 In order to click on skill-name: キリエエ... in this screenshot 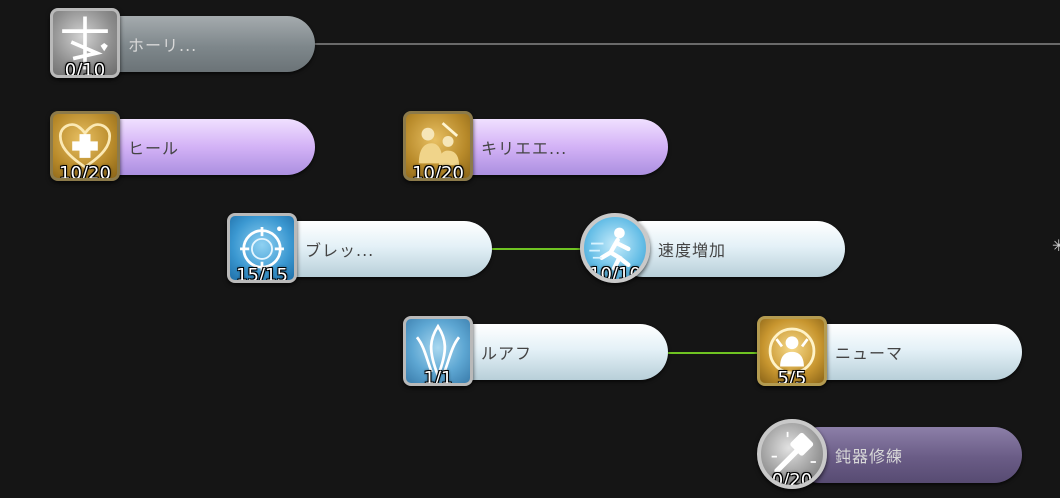, I will do `click(524, 148)`.